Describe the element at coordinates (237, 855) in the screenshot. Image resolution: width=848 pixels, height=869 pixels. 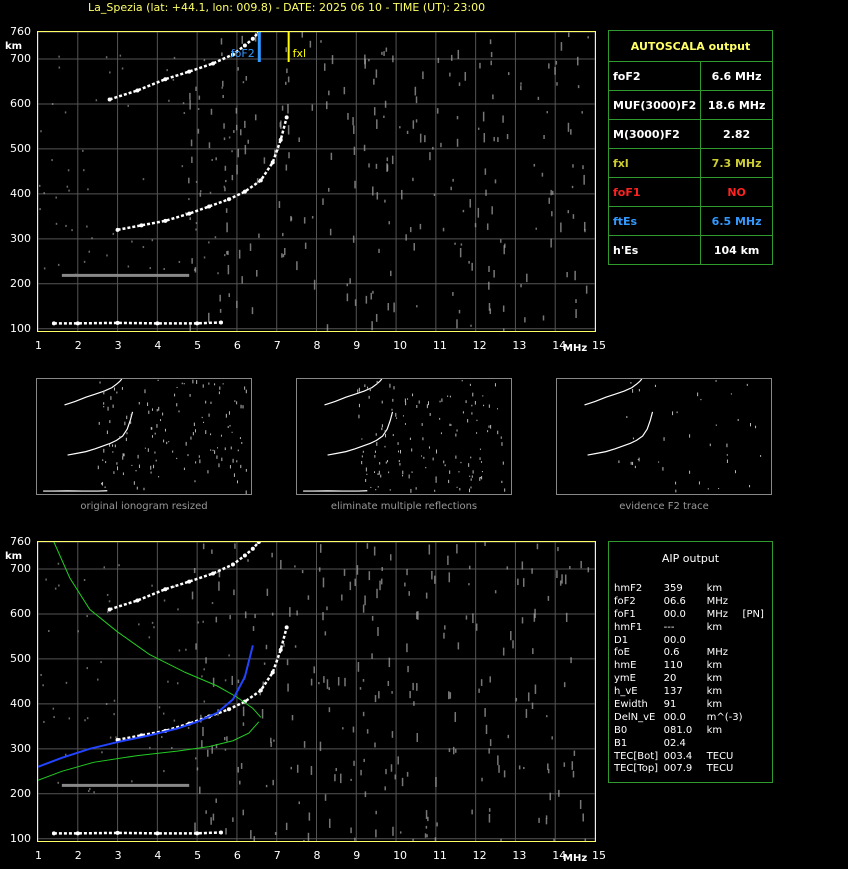
I see `x-tick-label-2: 6` at that location.